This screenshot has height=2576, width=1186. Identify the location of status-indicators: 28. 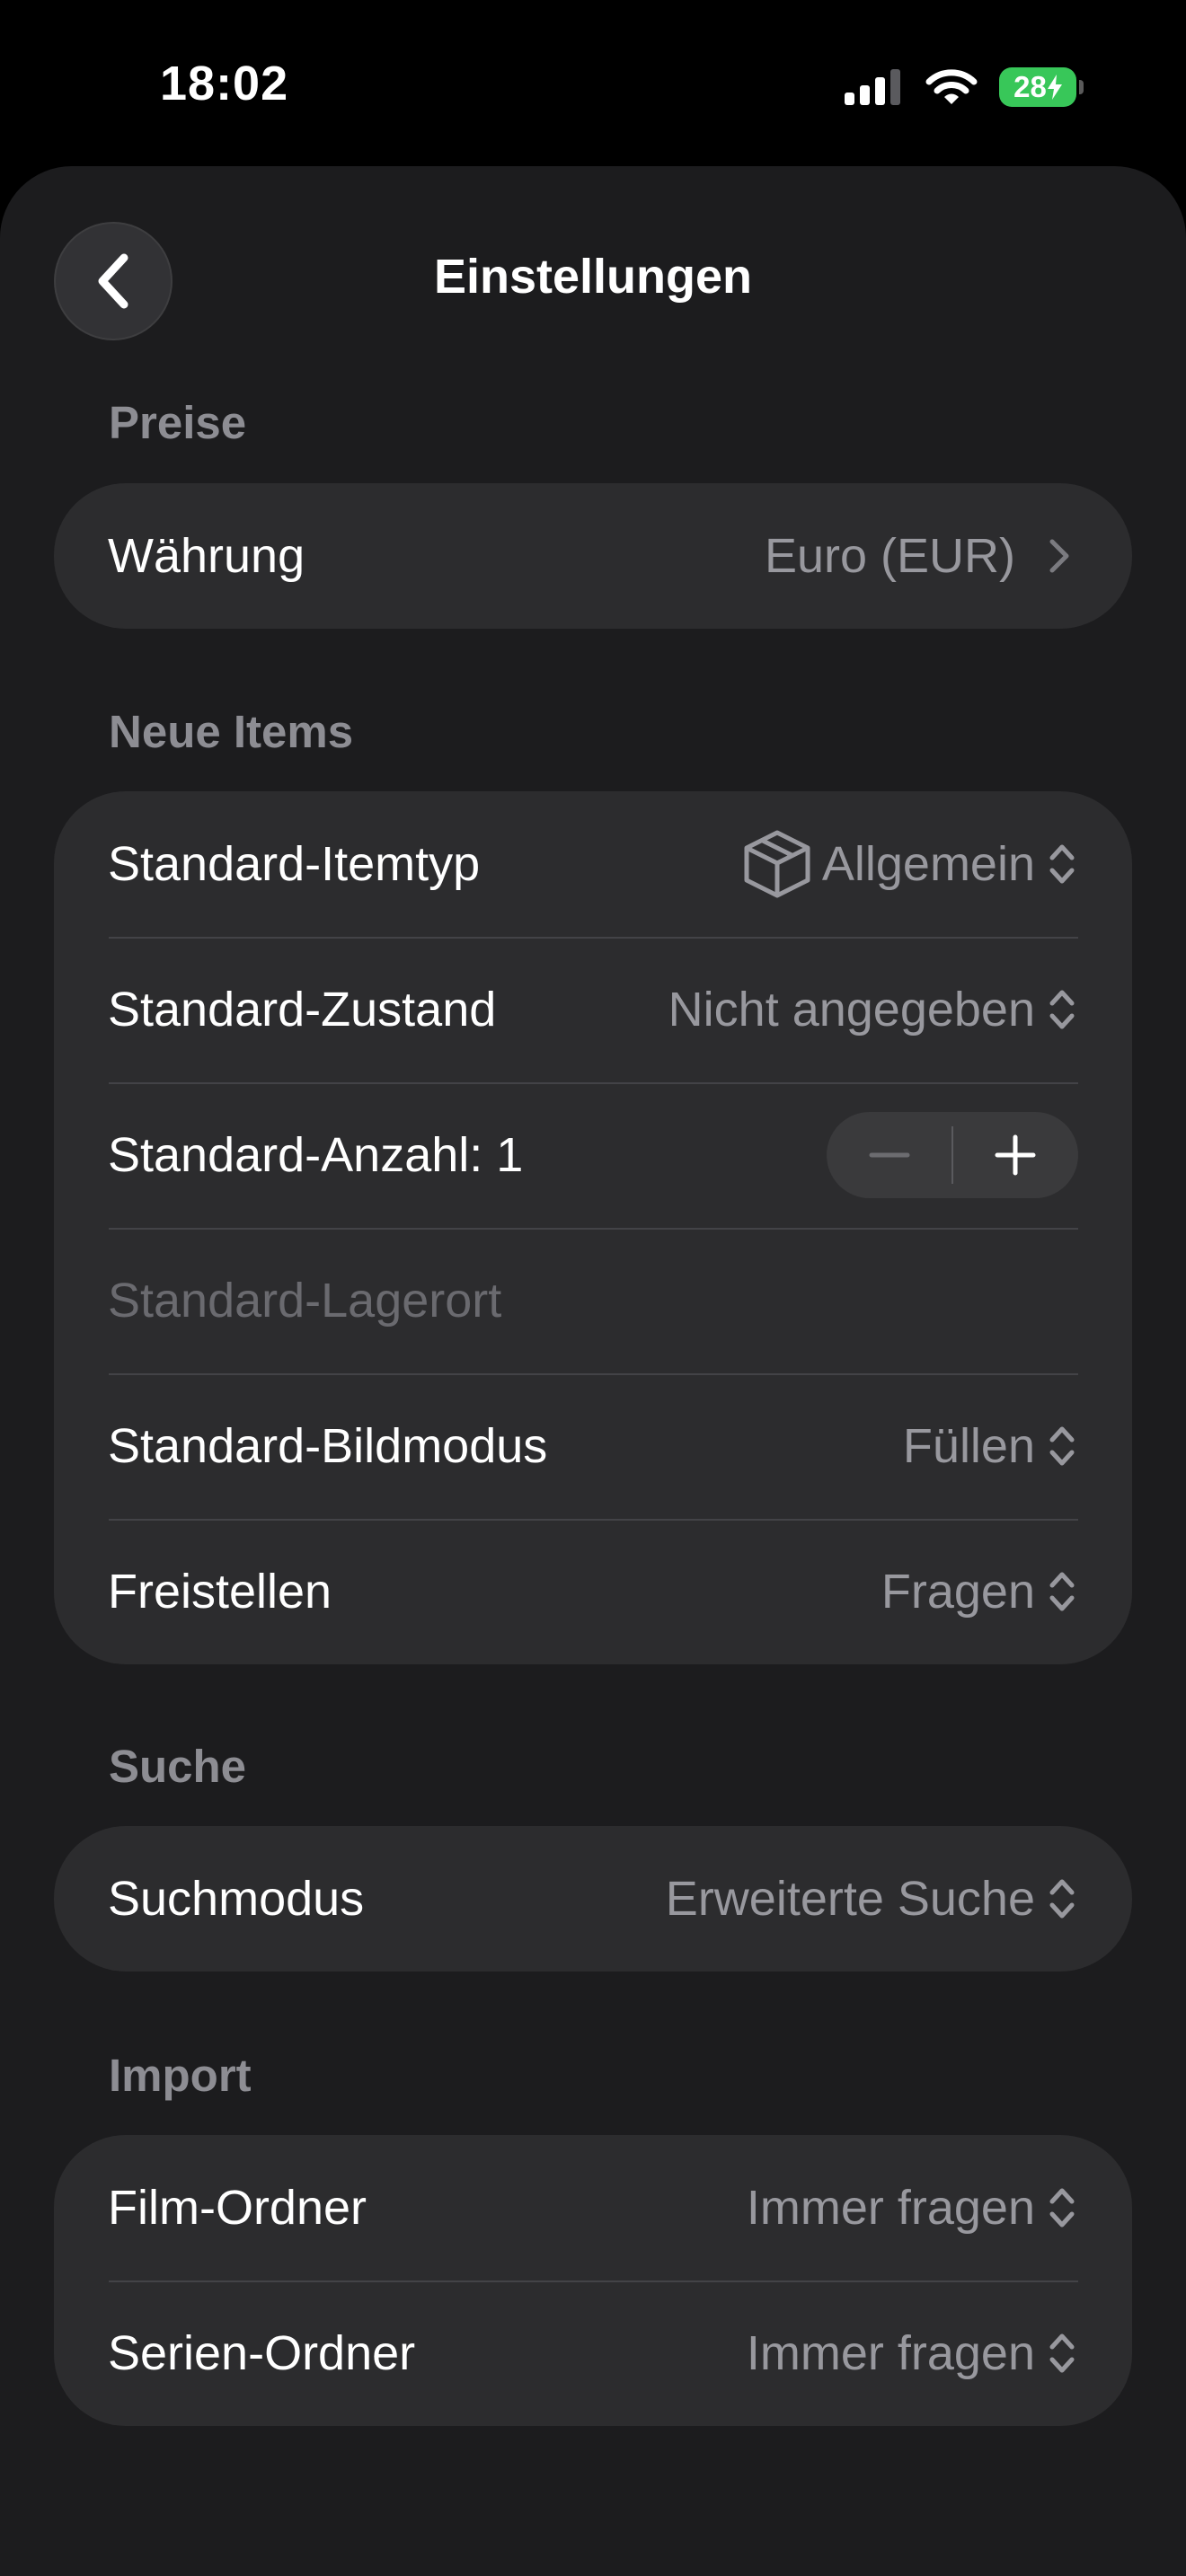
(964, 87).